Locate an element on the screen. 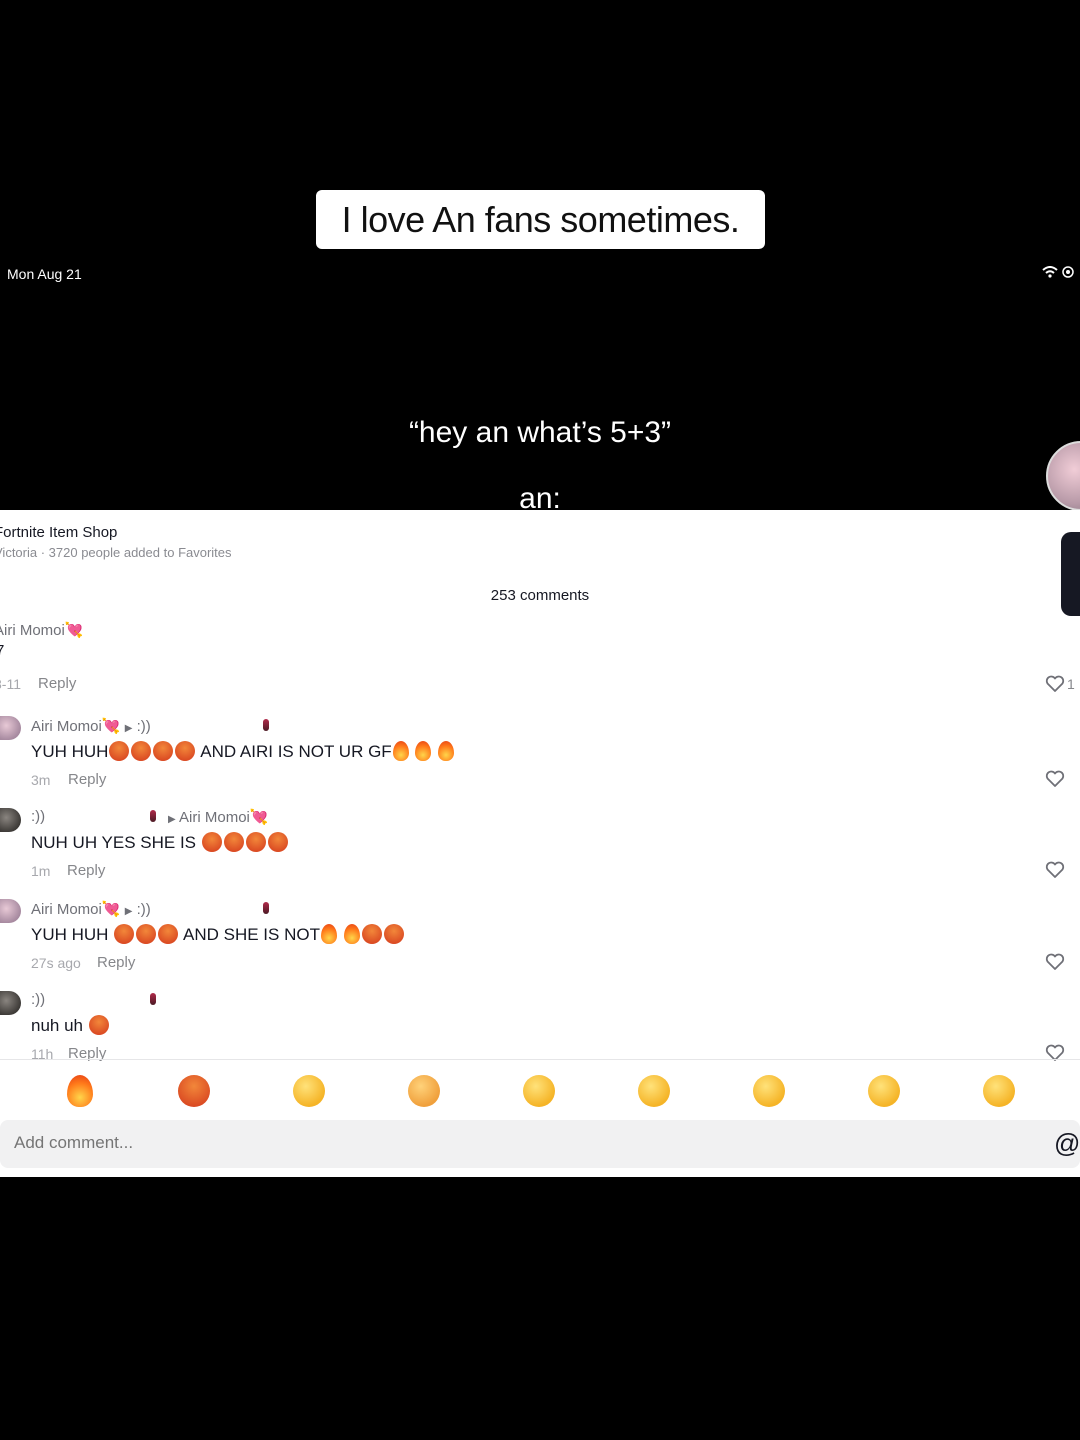 This screenshot has height=1440, width=1080. divider is located at coordinates (540, 1059).